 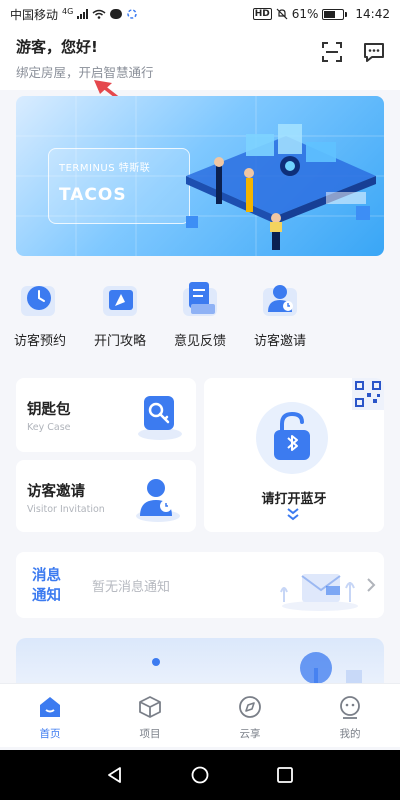 What do you see at coordinates (34, 14) in the screenshot?
I see `carrier-label: 中国移动` at bounding box center [34, 14].